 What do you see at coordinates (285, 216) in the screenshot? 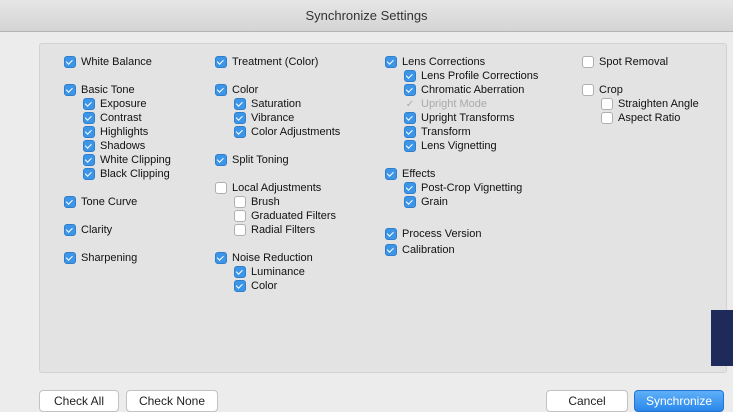
I see `sync-option-graduated-filters: Graduated Filters` at bounding box center [285, 216].